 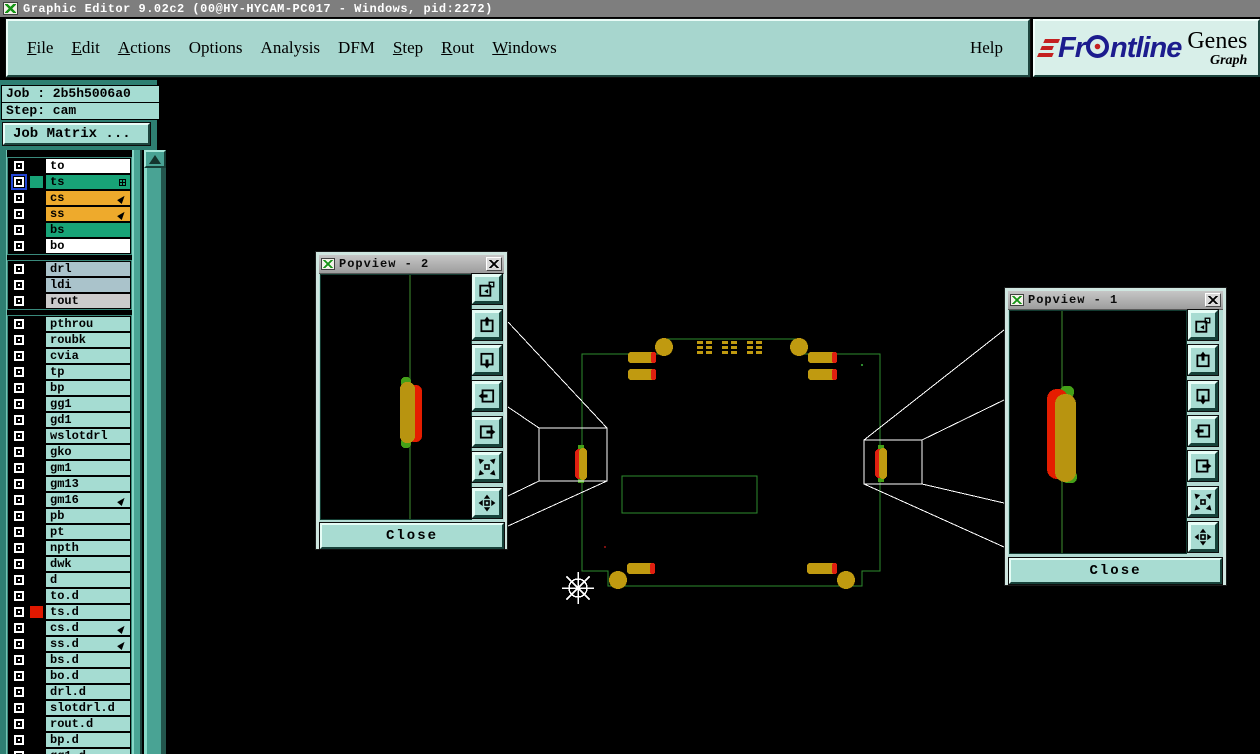 I want to click on layer-label: gko, so click(x=88, y=452).